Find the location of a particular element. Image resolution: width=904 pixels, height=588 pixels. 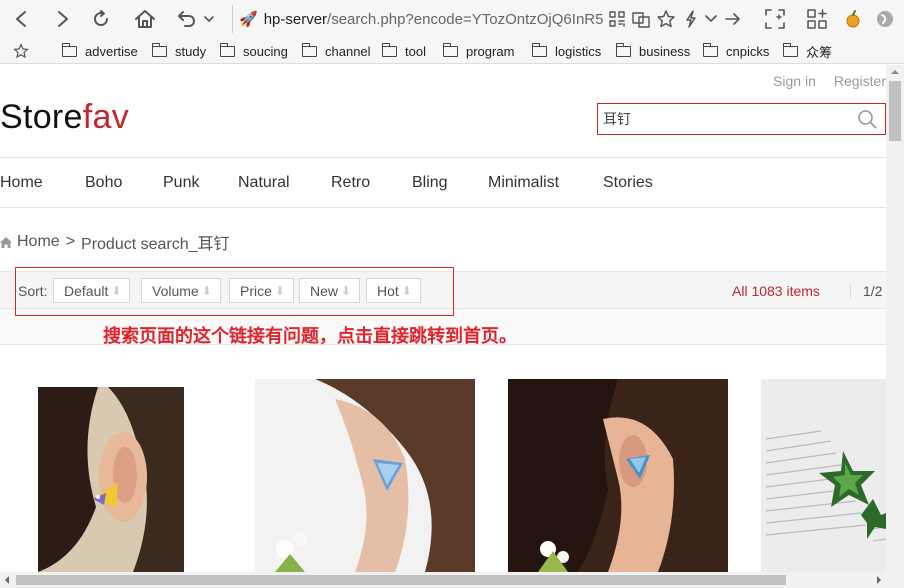

profile-icon is located at coordinates (885, 19).